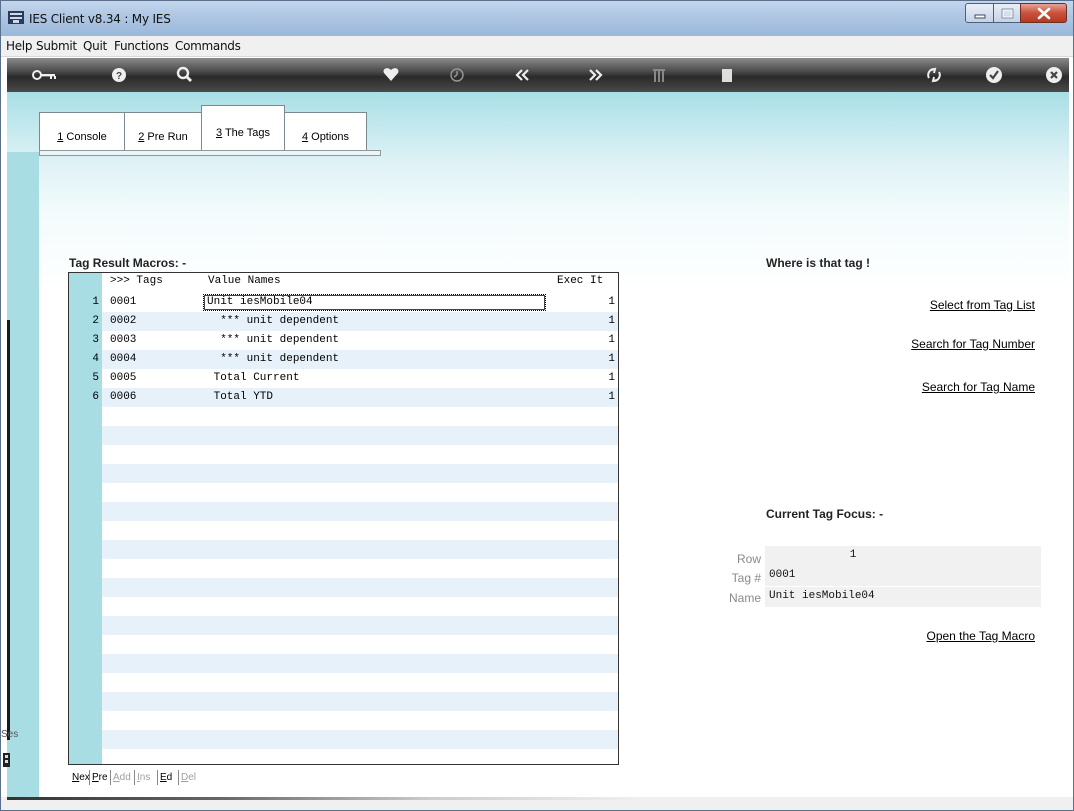 Image resolution: width=1074 pixels, height=811 pixels. Describe the element at coordinates (56, 46) in the screenshot. I see `menu-submit: Submit` at that location.